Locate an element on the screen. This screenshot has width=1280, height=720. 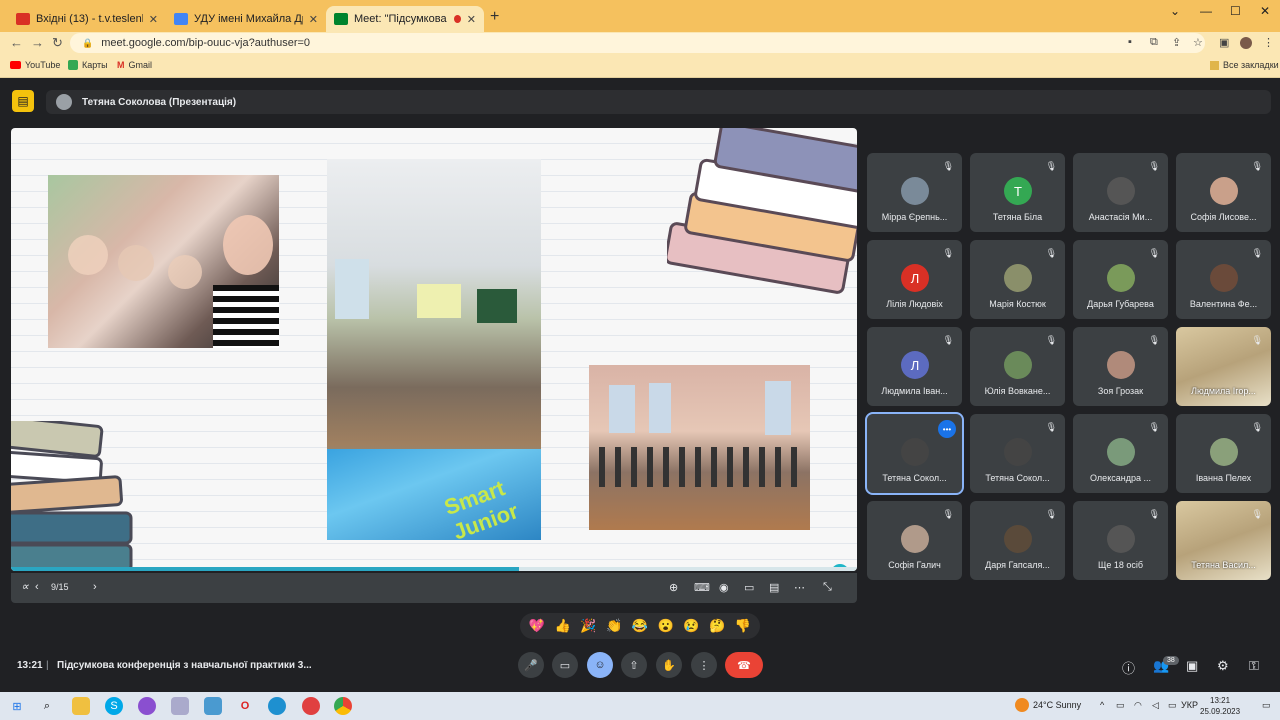
raise-hand-button: ✋ is located at coordinates (669, 665).